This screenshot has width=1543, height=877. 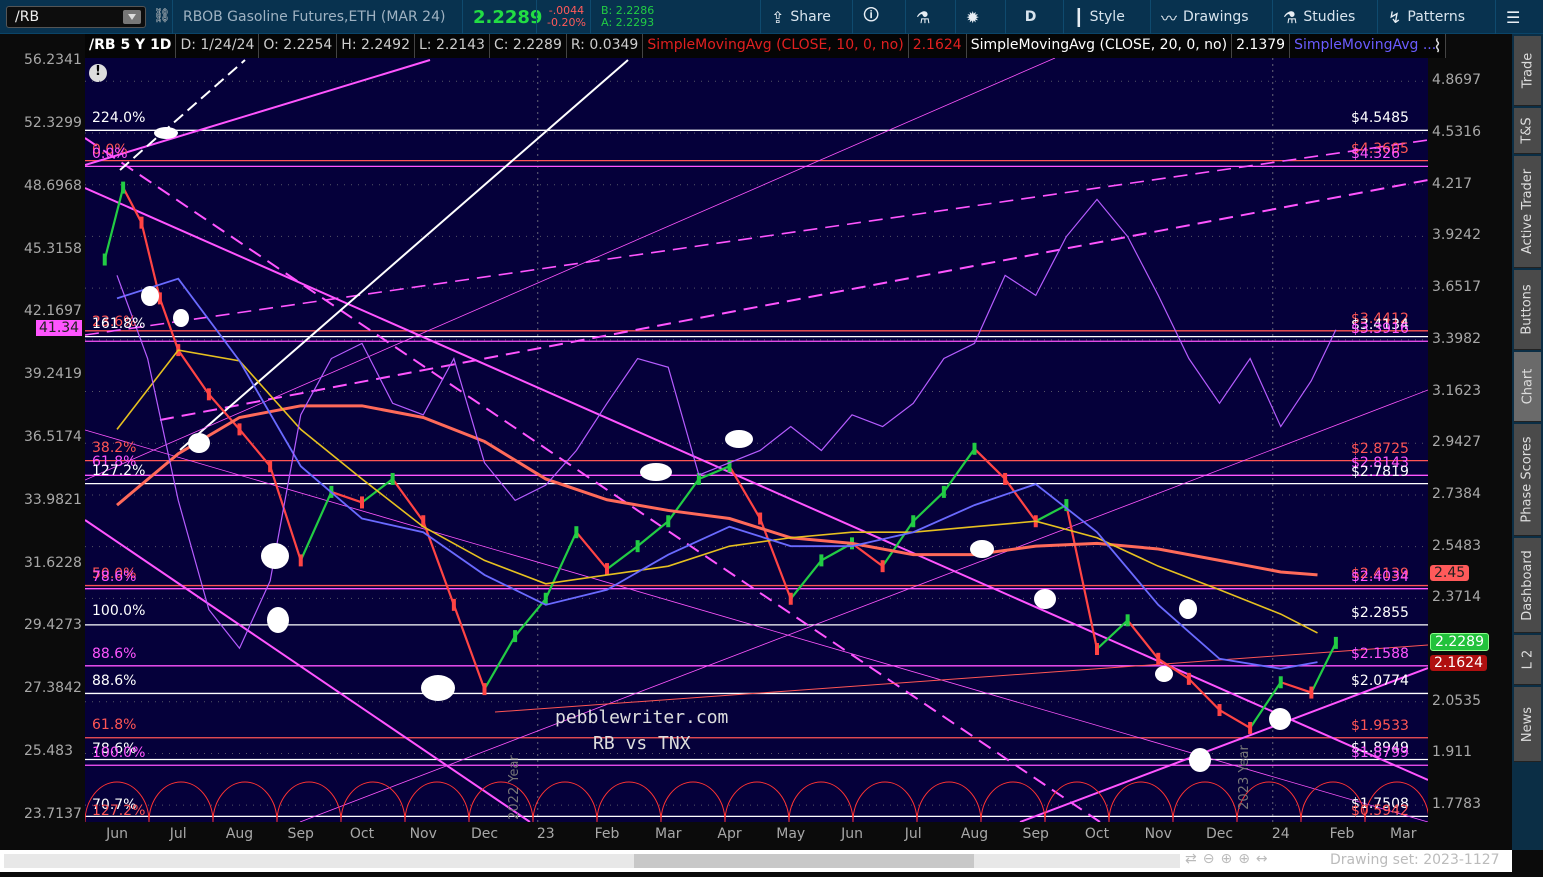 I want to click on aggregation-button: D, so click(x=1030, y=17).